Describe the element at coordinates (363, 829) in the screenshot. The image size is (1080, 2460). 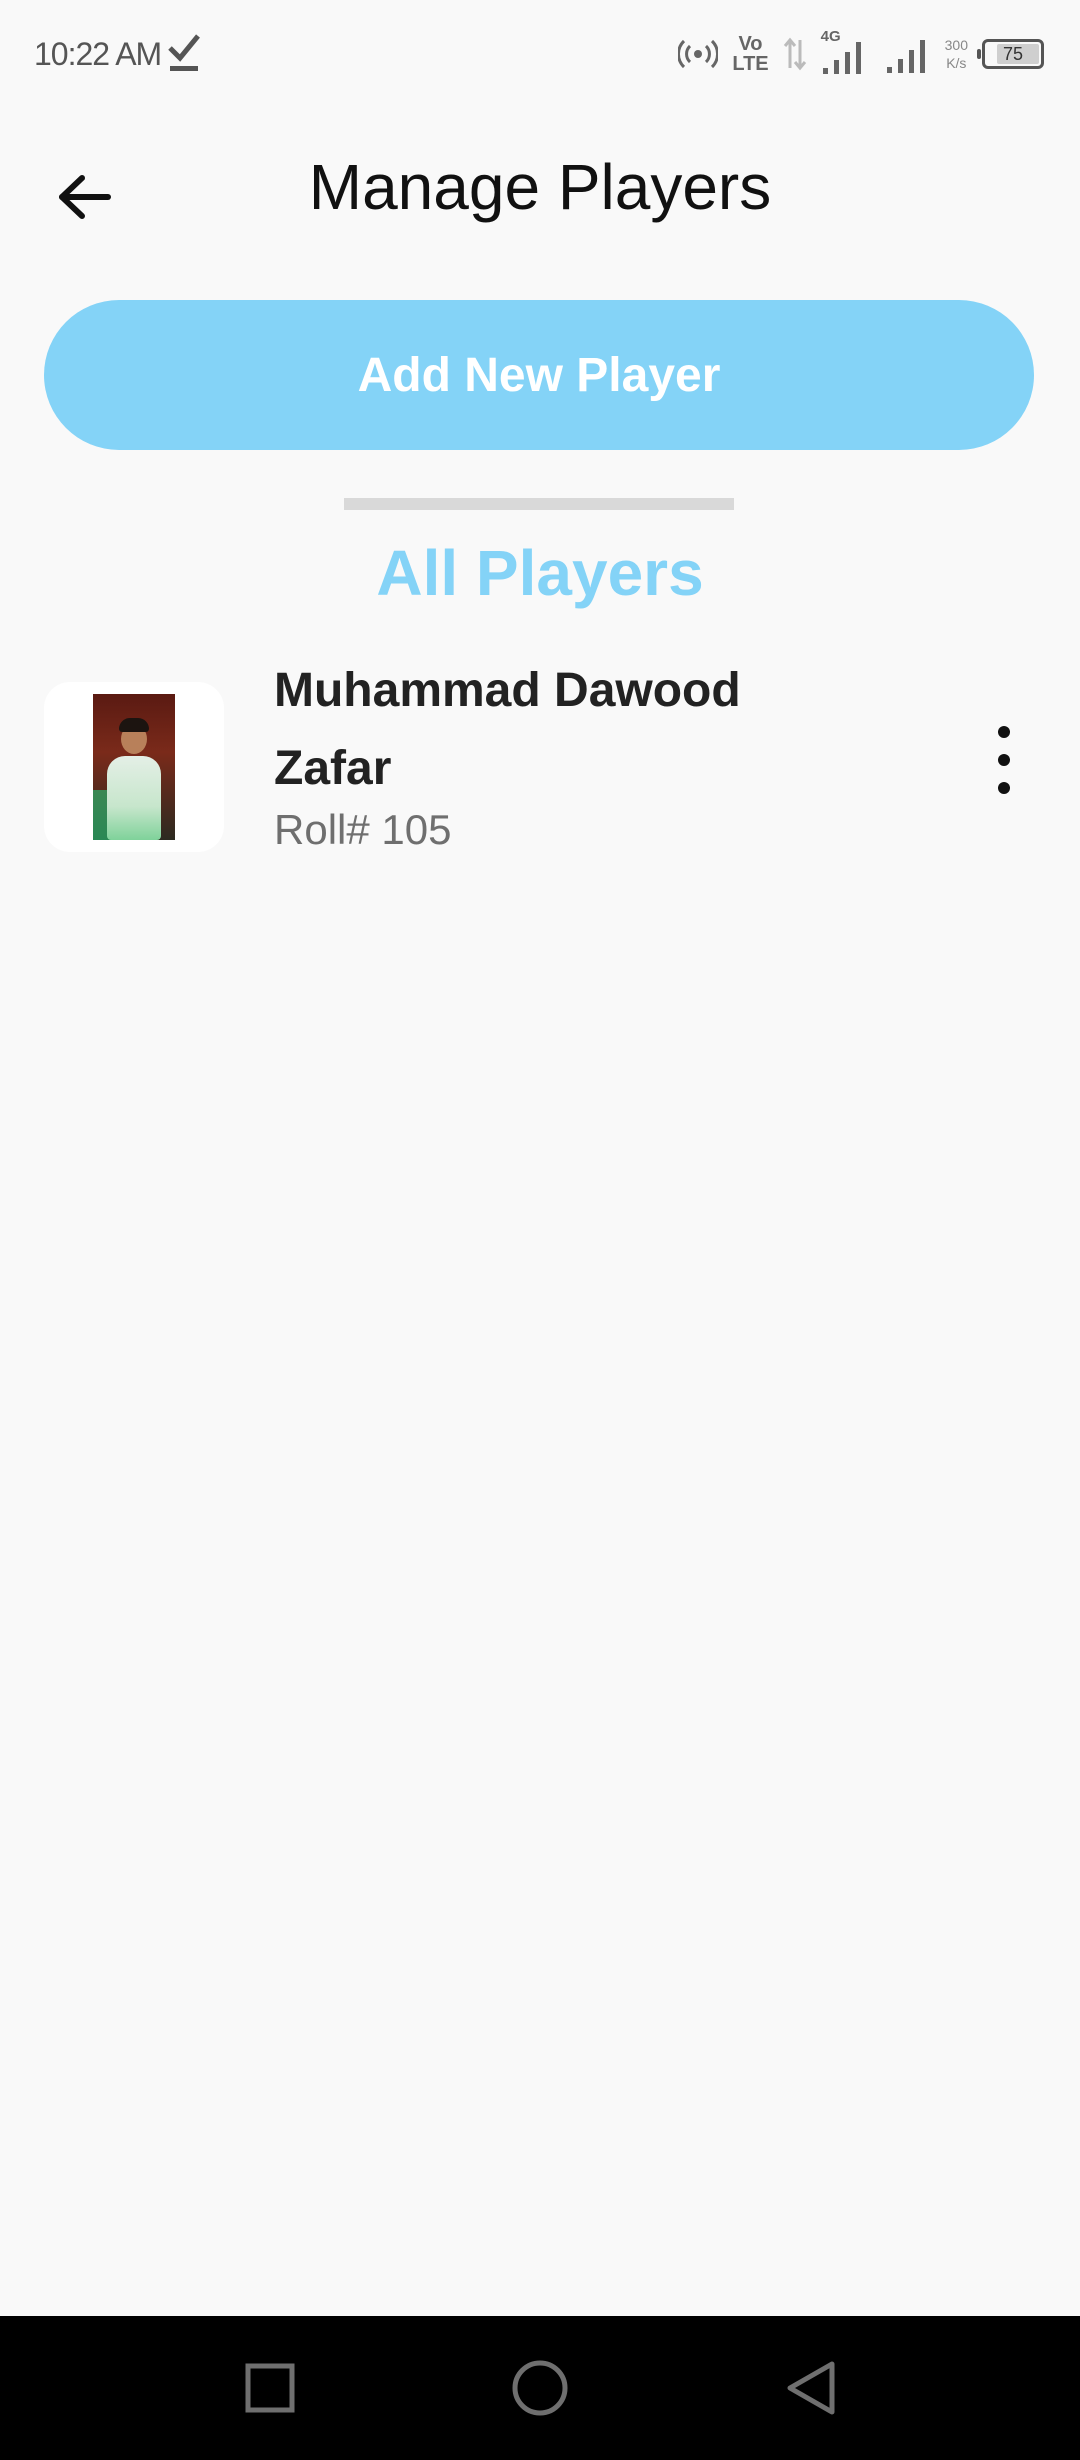
I see `player-roll: Roll# 105` at that location.